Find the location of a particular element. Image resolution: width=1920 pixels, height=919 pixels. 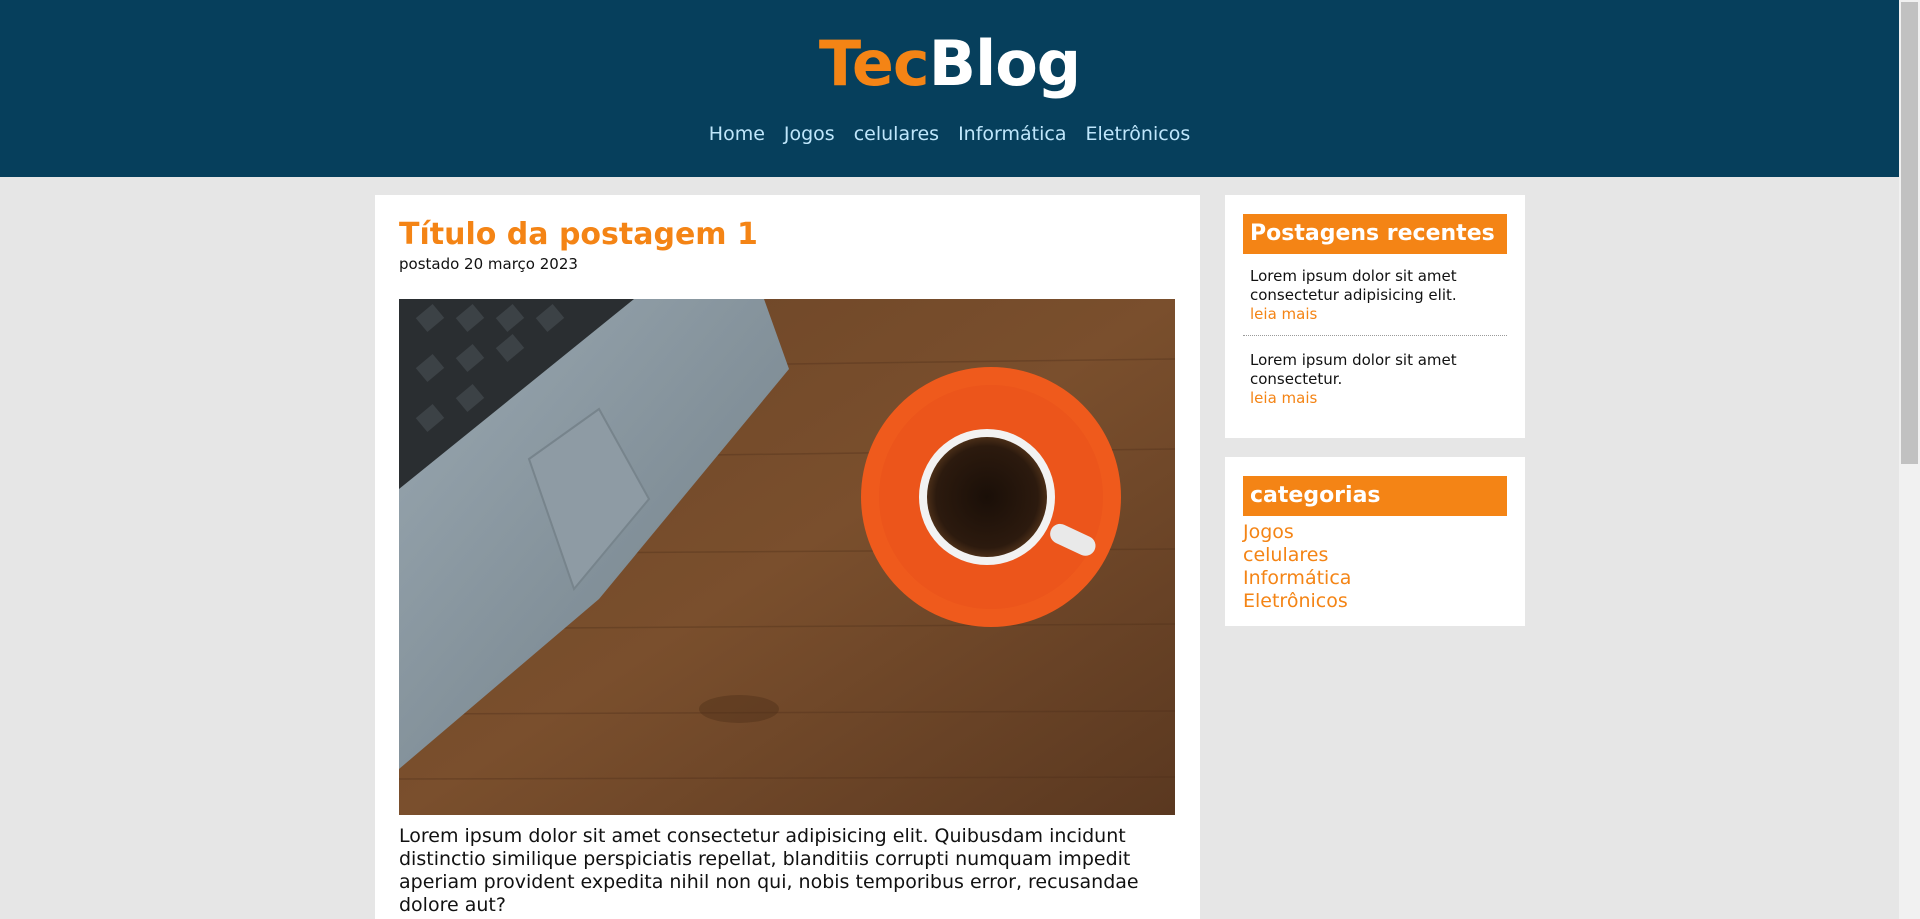

category-item: celulares is located at coordinates (1297, 555).